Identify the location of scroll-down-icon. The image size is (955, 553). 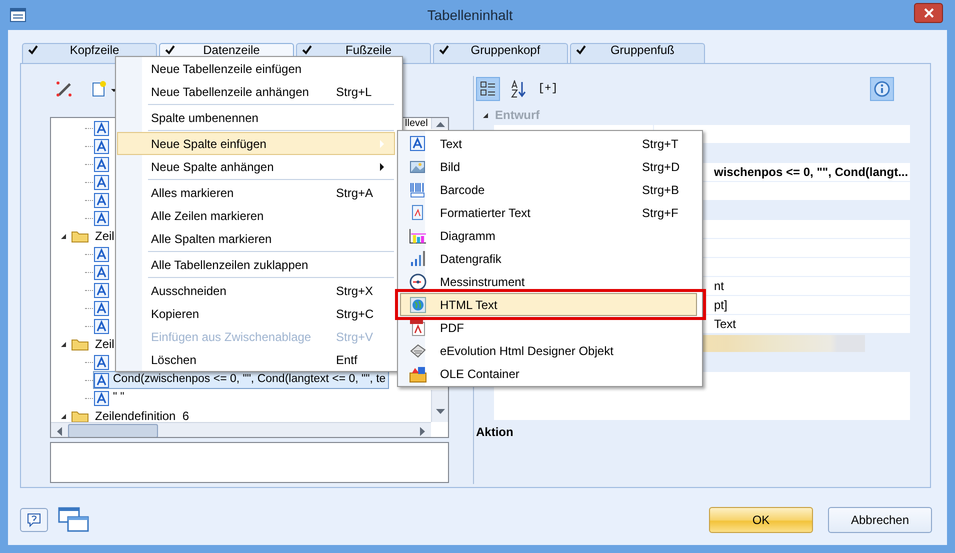
(440, 411).